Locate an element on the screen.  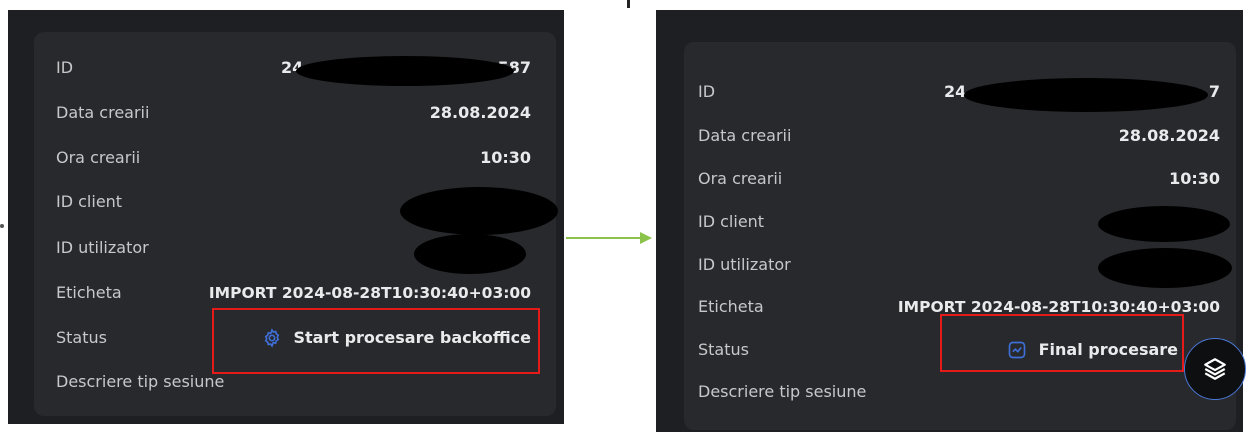
layers-icon is located at coordinates (1215, 369).